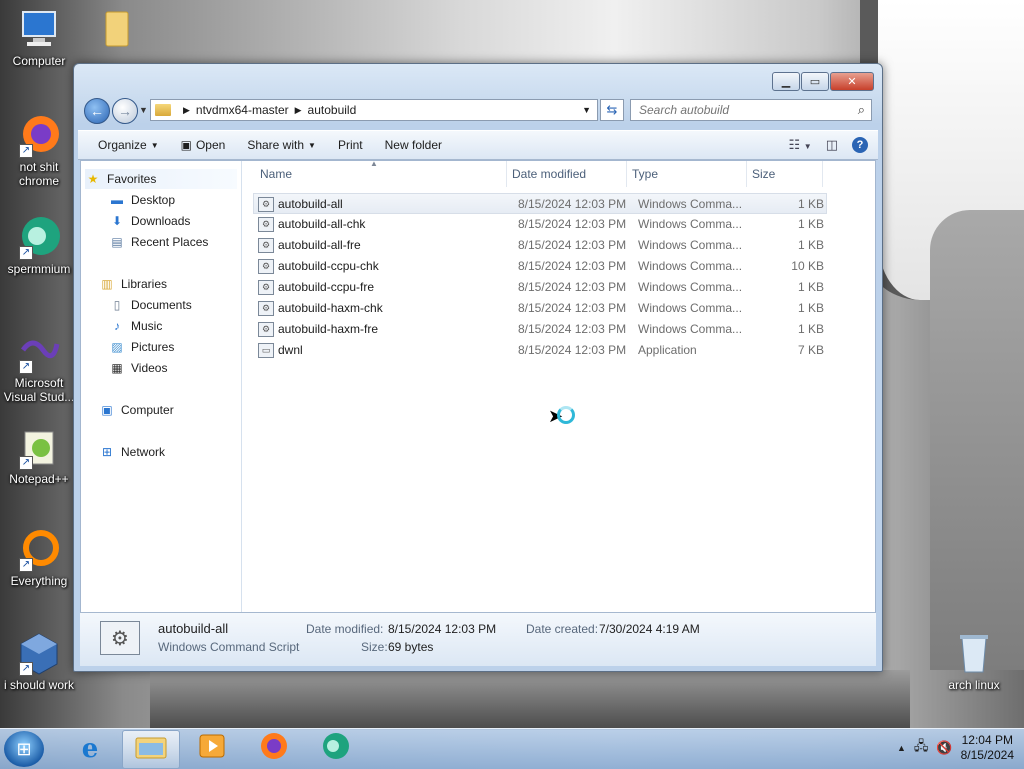  I want to click on change-view-icon: ☷ ▼, so click(800, 145).